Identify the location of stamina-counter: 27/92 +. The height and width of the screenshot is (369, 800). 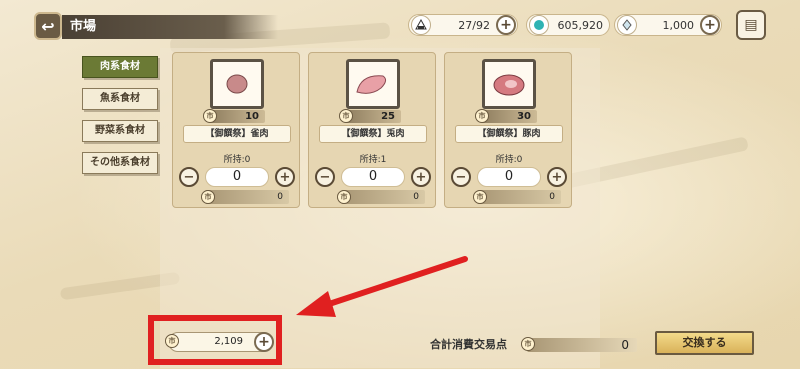
(463, 25).